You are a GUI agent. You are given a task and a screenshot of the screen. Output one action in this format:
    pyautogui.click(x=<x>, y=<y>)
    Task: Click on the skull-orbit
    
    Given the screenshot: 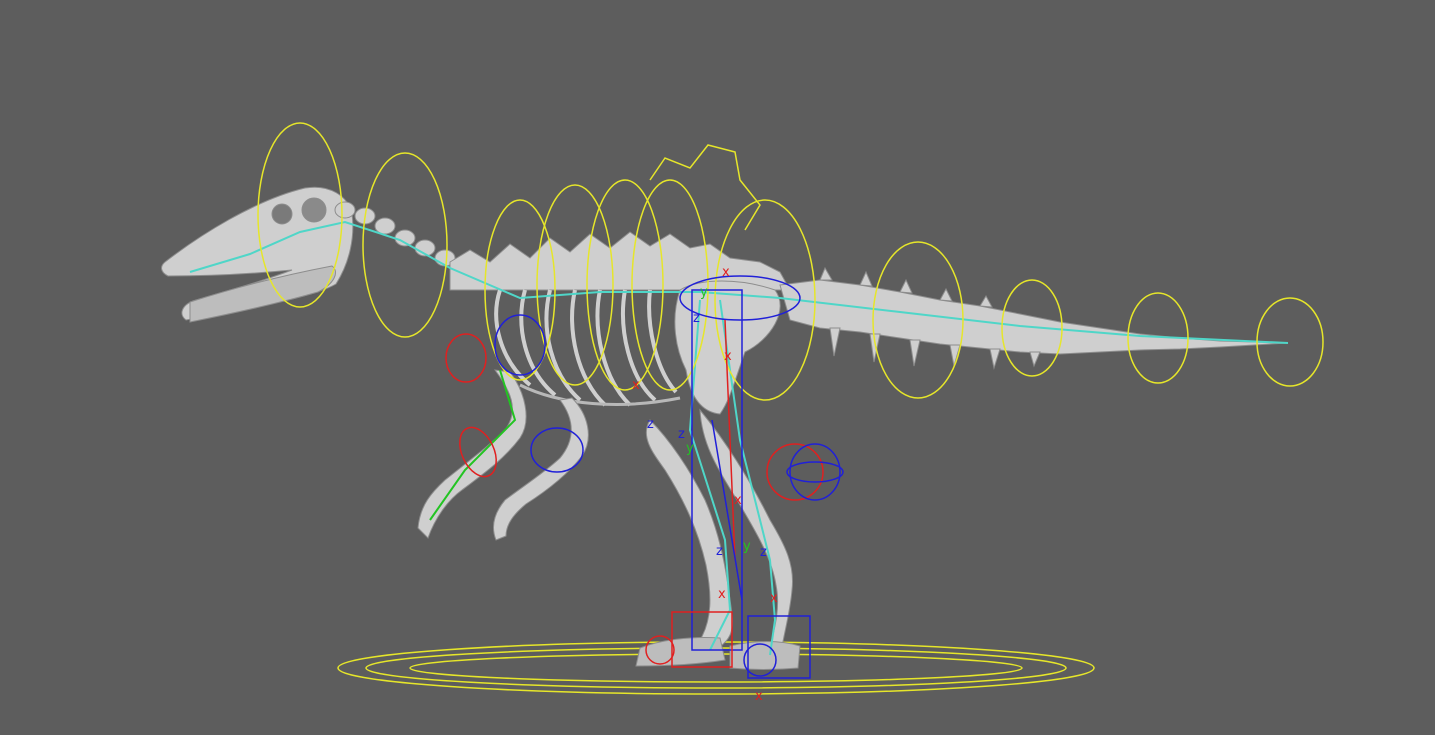 What is the action you would take?
    pyautogui.click(x=282, y=214)
    